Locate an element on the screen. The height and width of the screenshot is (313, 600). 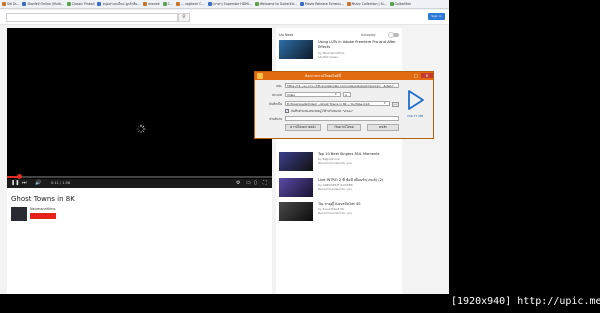
upic-watermark: [1920x940] http://upic.me/ is located at coordinates (525, 301).